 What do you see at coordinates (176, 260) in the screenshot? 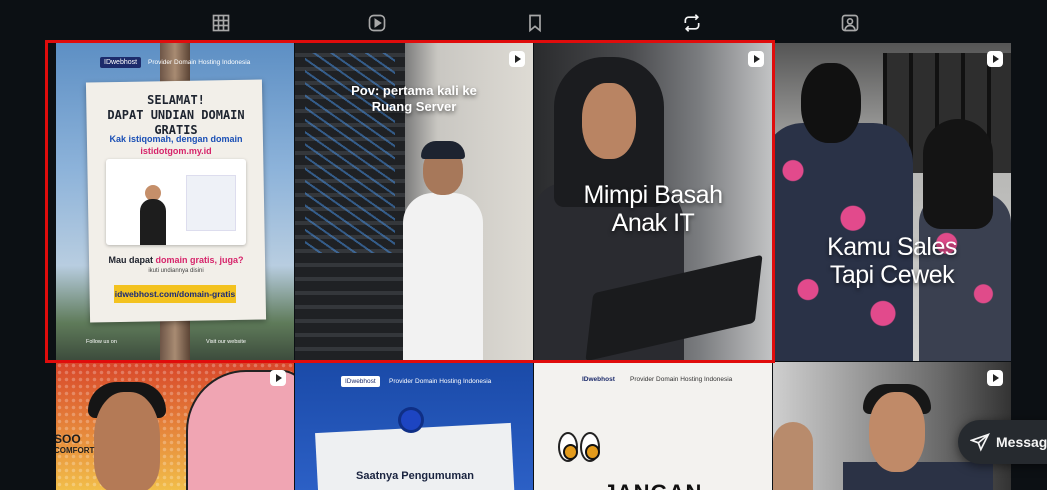
I see `poster-question: Mau dapat domain gratis, juga?` at bounding box center [176, 260].